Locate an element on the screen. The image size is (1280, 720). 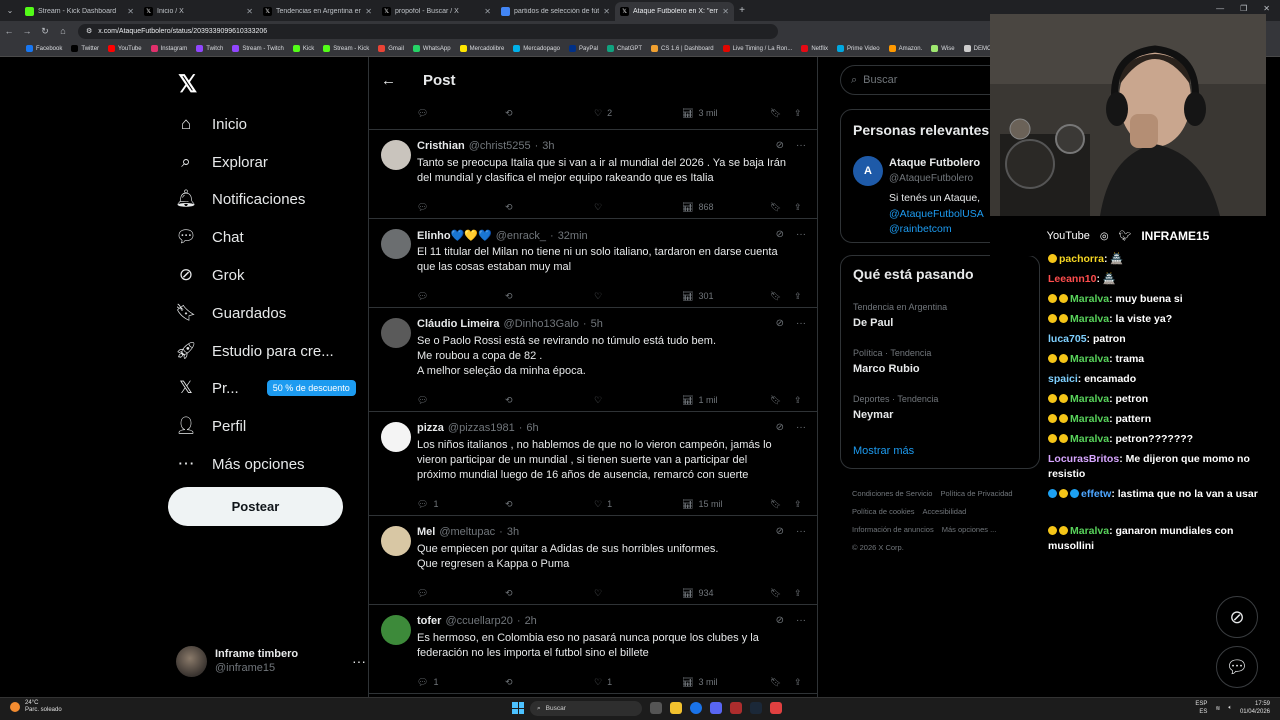
reply-time: 6h is located at coordinates (532, 428).